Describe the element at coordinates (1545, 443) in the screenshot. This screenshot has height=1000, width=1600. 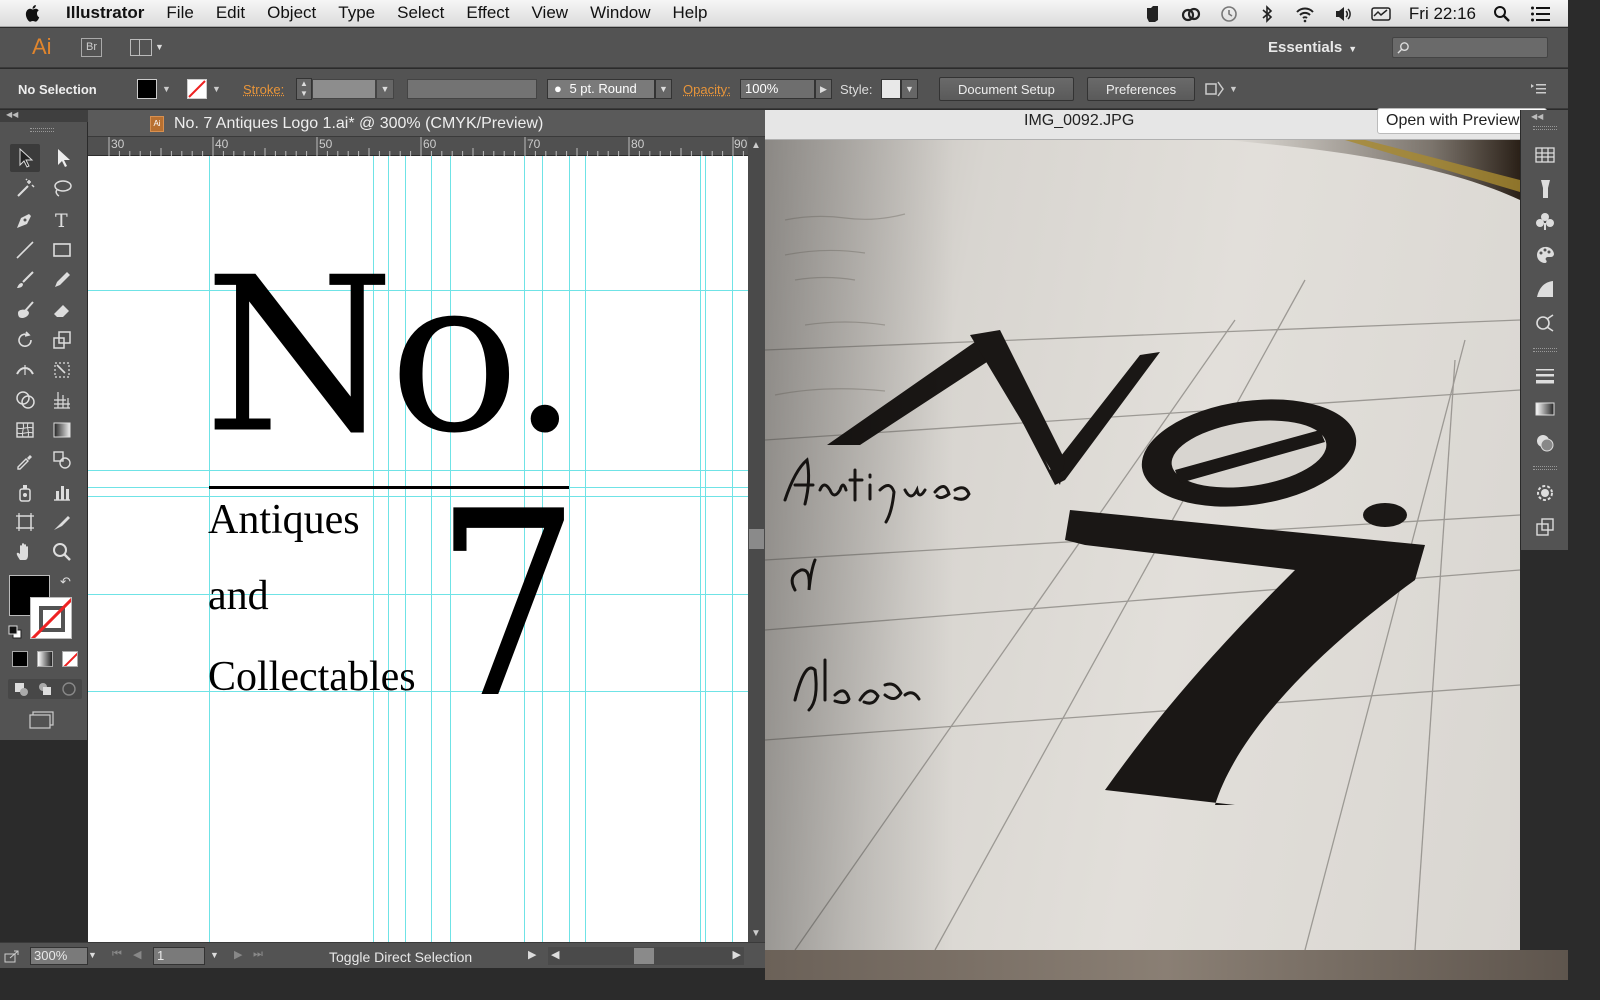
I see `transparency-icon` at that location.